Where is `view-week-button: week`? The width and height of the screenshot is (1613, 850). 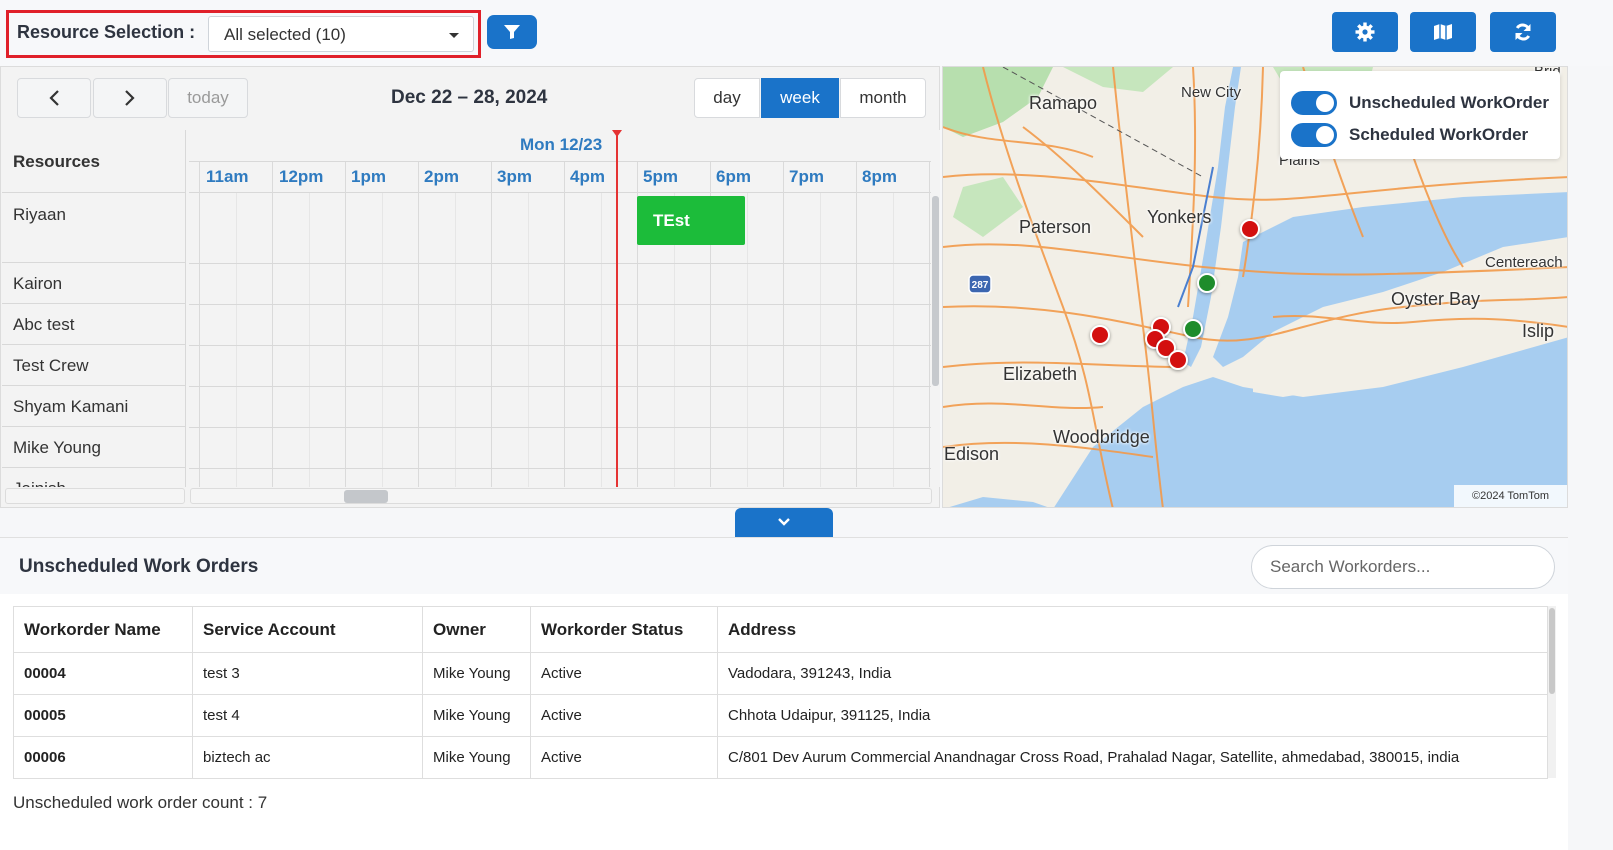 view-week-button: week is located at coordinates (800, 98).